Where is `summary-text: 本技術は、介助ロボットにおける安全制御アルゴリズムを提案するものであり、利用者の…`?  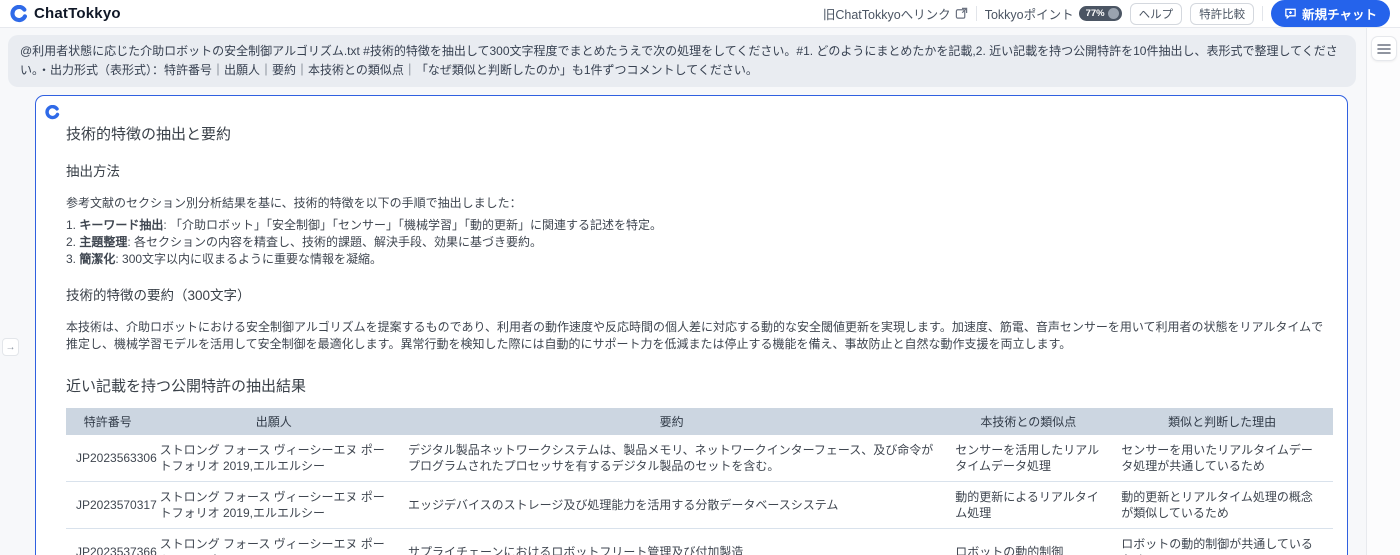 summary-text: 本技術は、介助ロボットにおける安全制御アルゴリズムを提案するものであり、利用者の… is located at coordinates (695, 336).